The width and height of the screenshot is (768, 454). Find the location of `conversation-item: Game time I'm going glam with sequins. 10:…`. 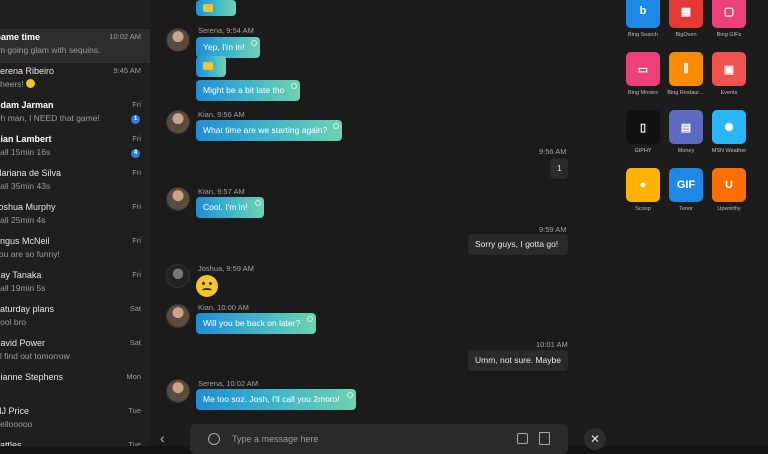

conversation-item: Game time I'm going glam with sequins. 10:… is located at coordinates (75, 46).